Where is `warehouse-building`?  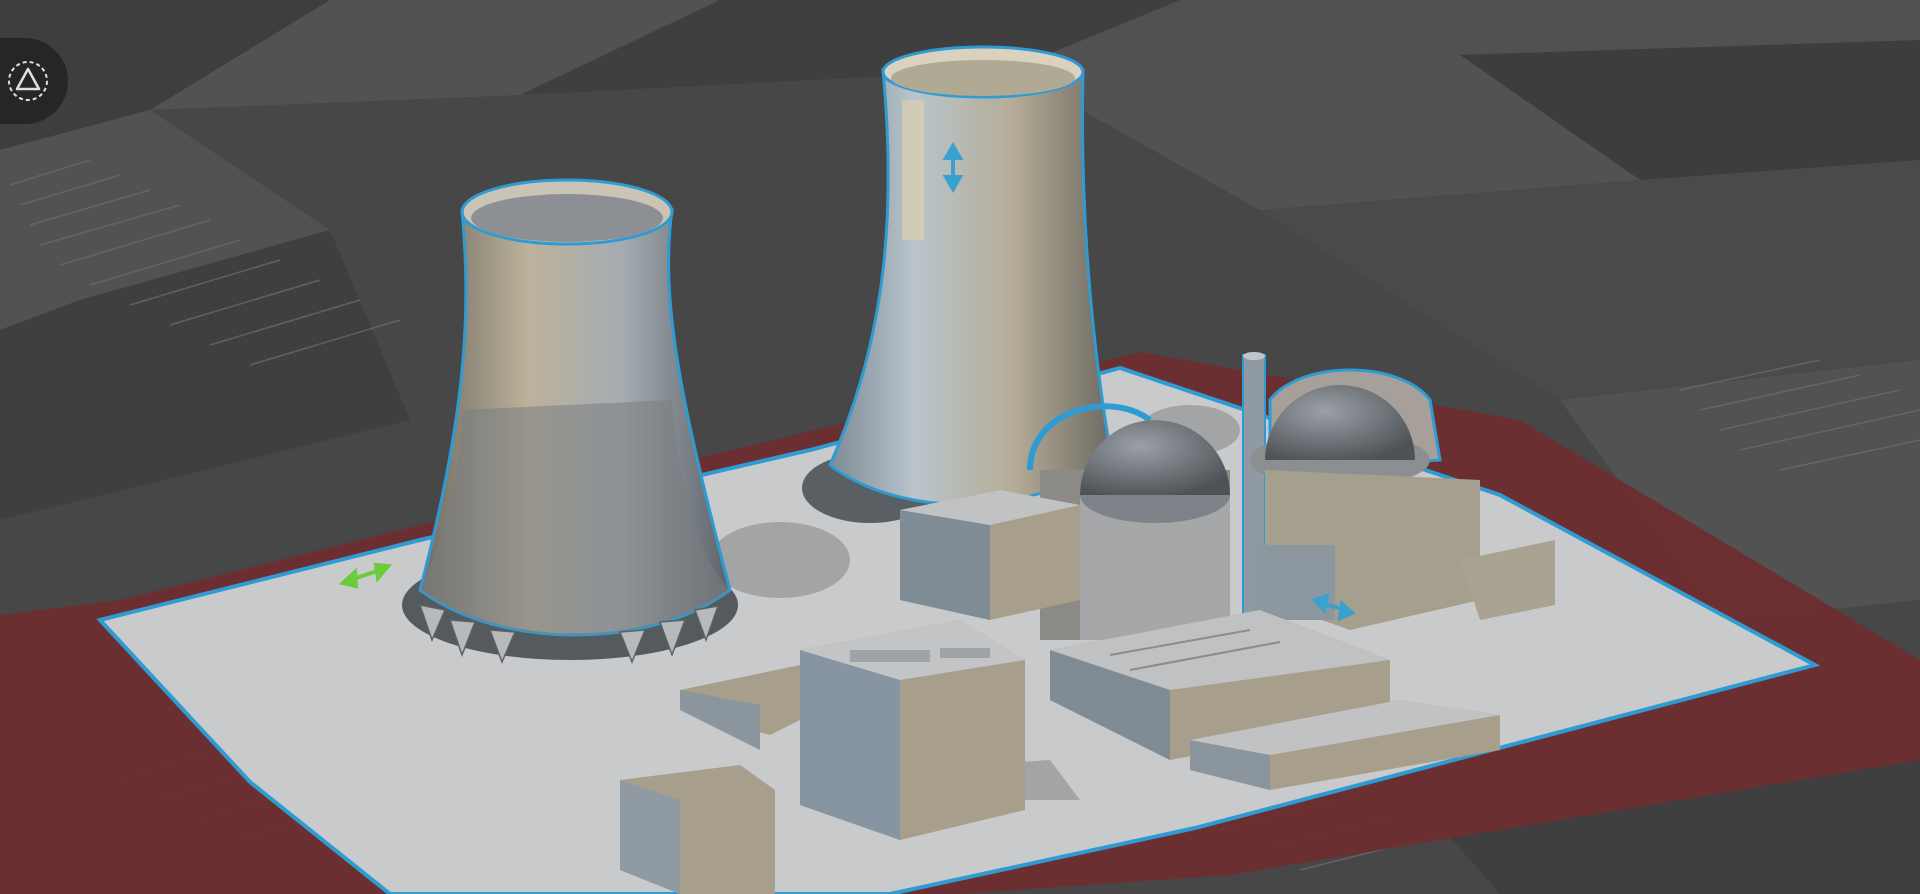
warehouse-building is located at coordinates (697, 829).